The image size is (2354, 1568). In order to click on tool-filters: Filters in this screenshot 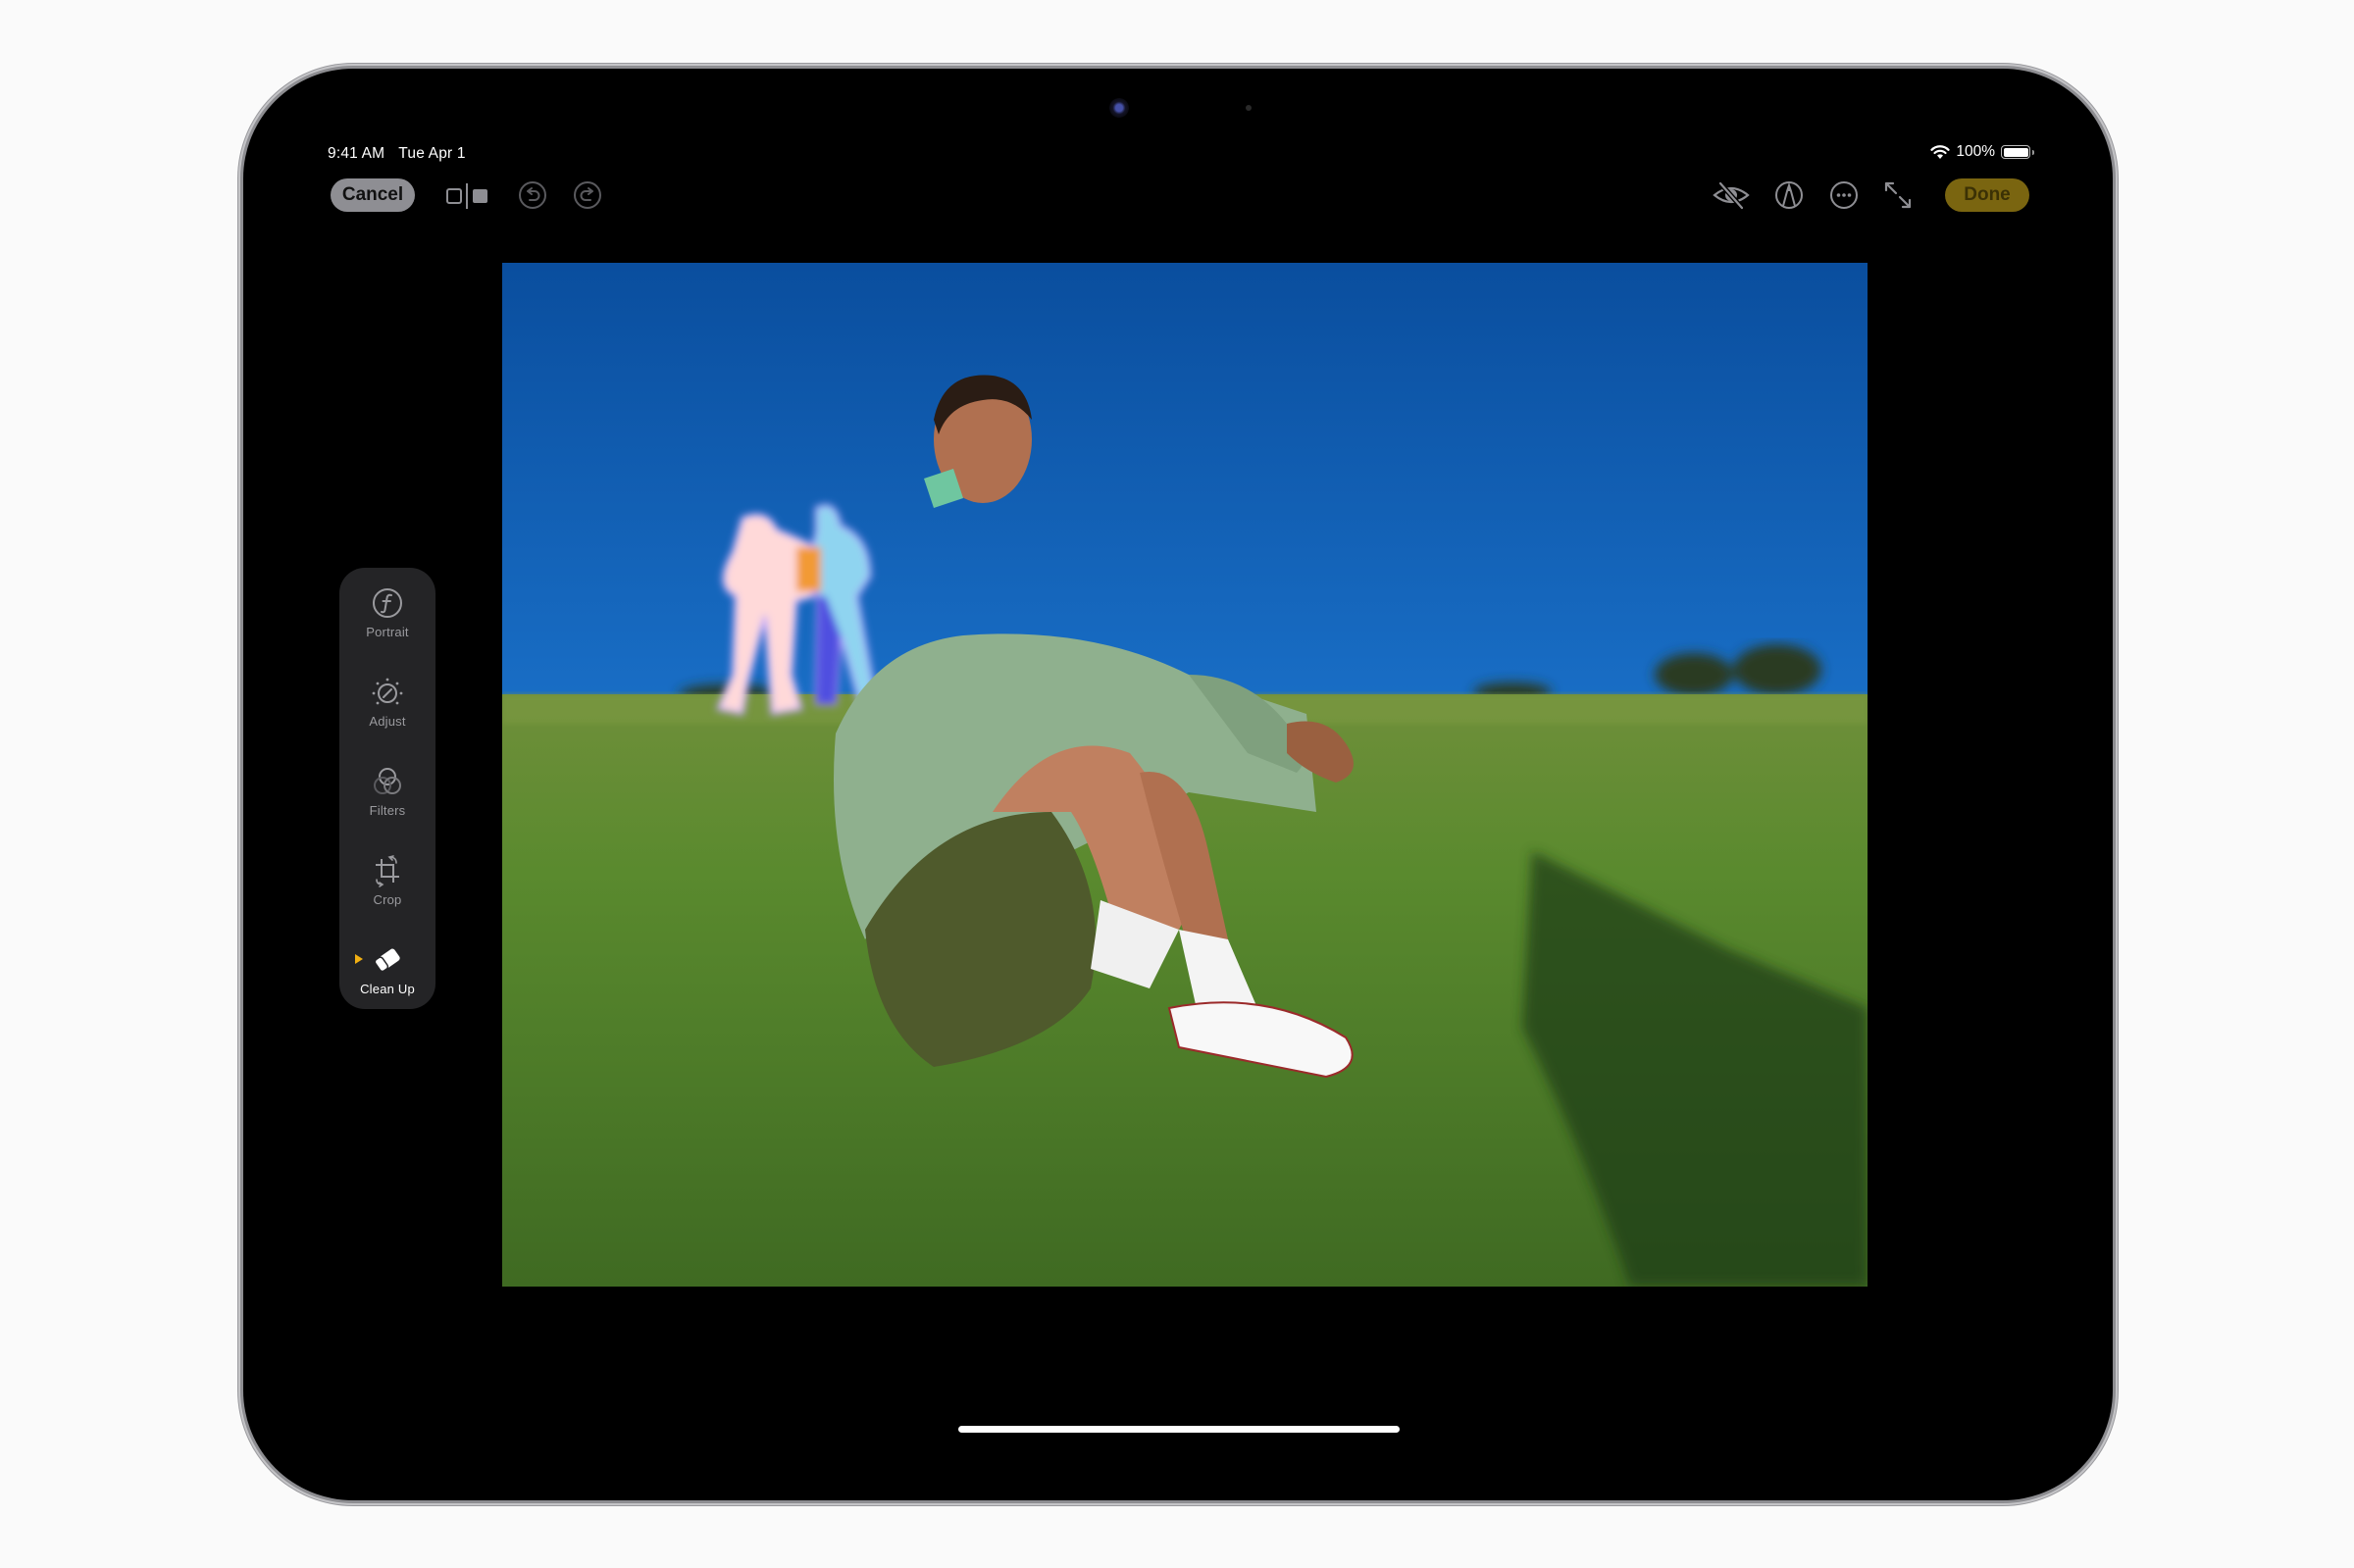, I will do `click(387, 791)`.